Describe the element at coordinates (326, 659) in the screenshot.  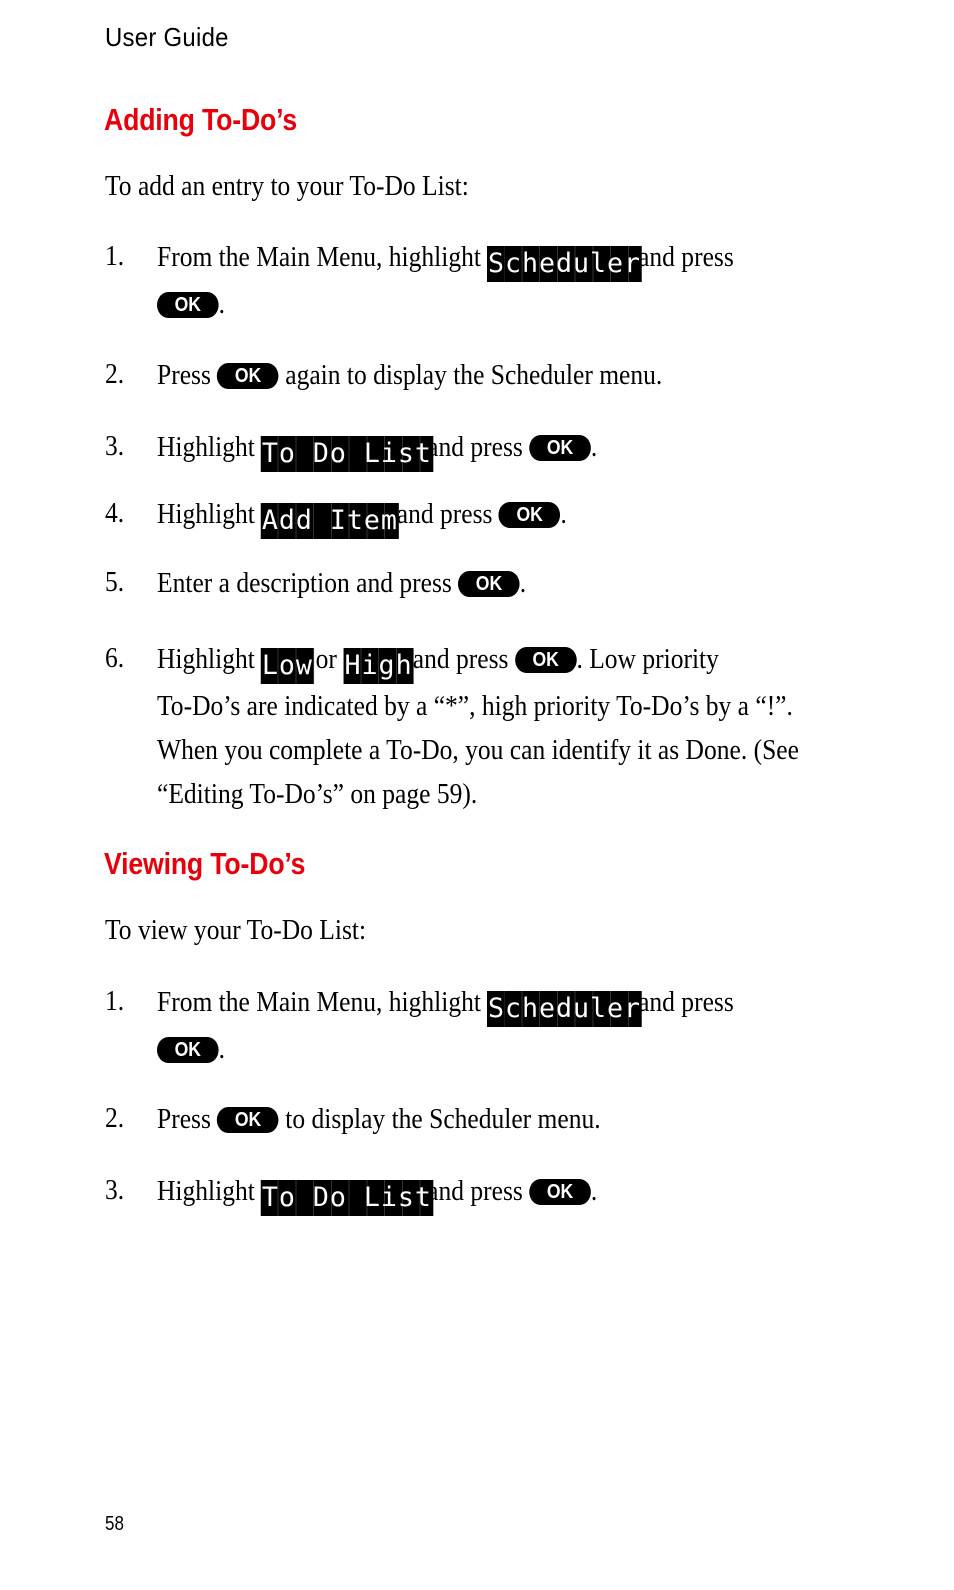
I see `step-text: or` at that location.